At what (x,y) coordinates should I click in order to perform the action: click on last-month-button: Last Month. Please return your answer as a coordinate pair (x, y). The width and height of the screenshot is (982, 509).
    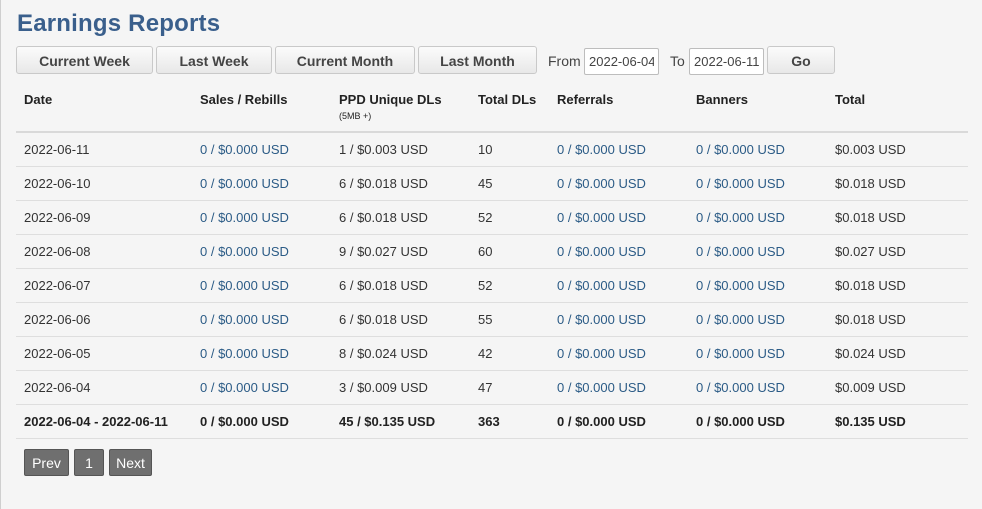
    Looking at the image, I should click on (477, 60).